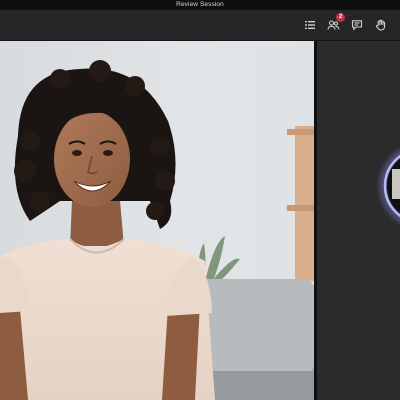  I want to click on list-button, so click(310, 25).